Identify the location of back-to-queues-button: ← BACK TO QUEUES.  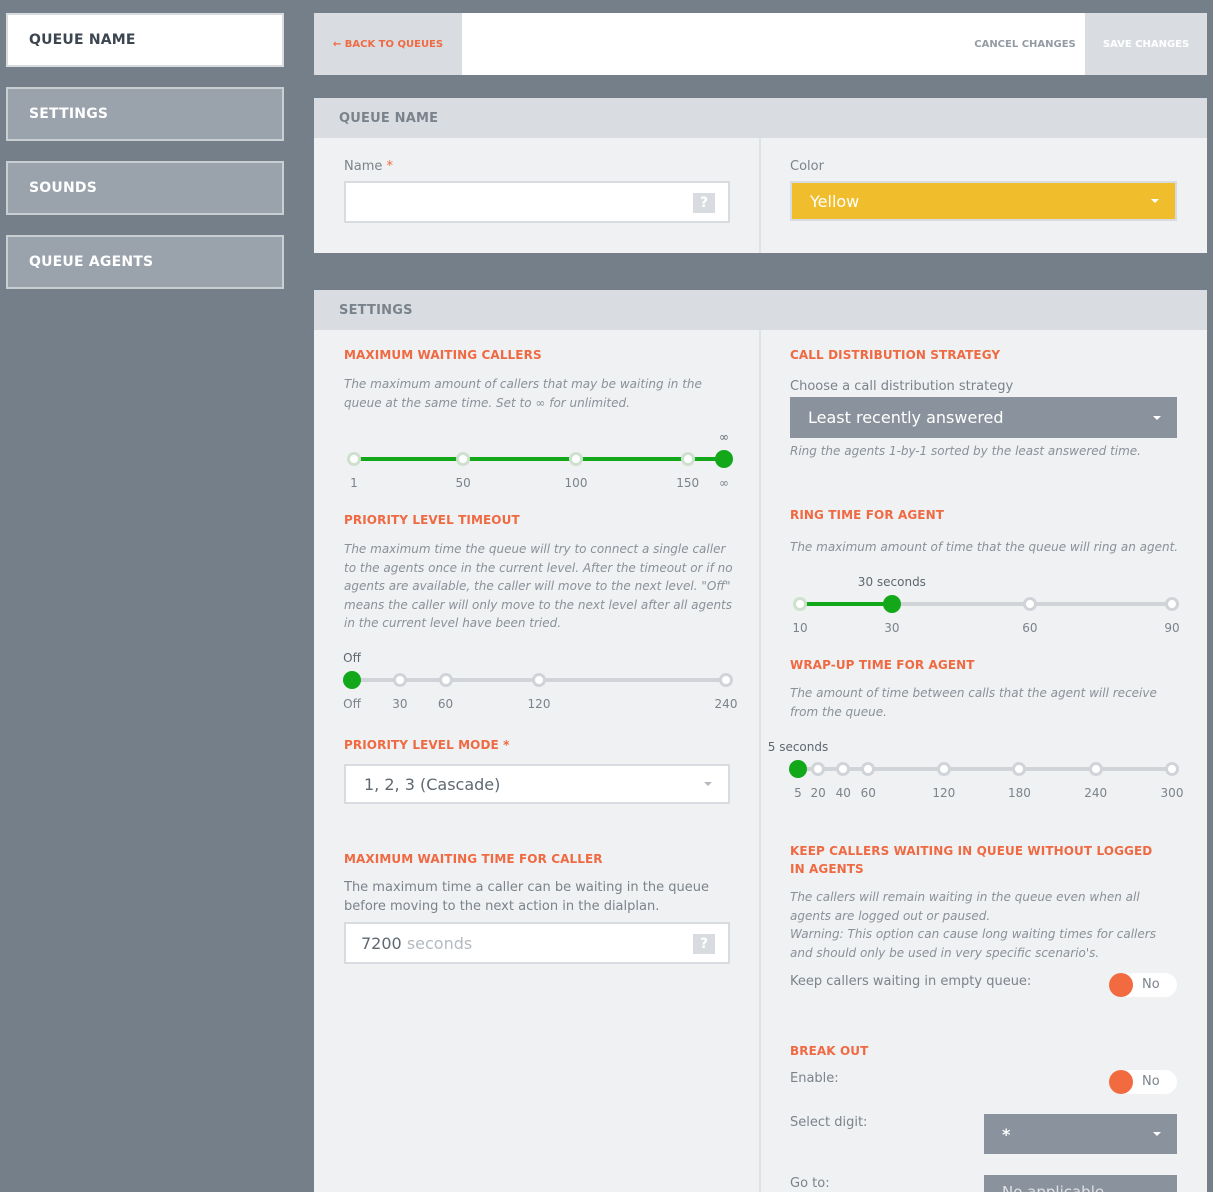
(388, 44).